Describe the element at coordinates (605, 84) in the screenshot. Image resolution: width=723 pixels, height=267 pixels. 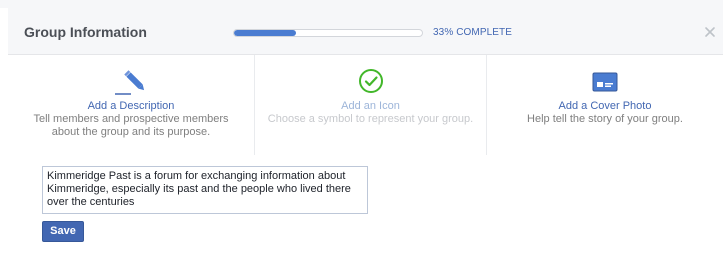
I see `cover-photo-icon` at that location.